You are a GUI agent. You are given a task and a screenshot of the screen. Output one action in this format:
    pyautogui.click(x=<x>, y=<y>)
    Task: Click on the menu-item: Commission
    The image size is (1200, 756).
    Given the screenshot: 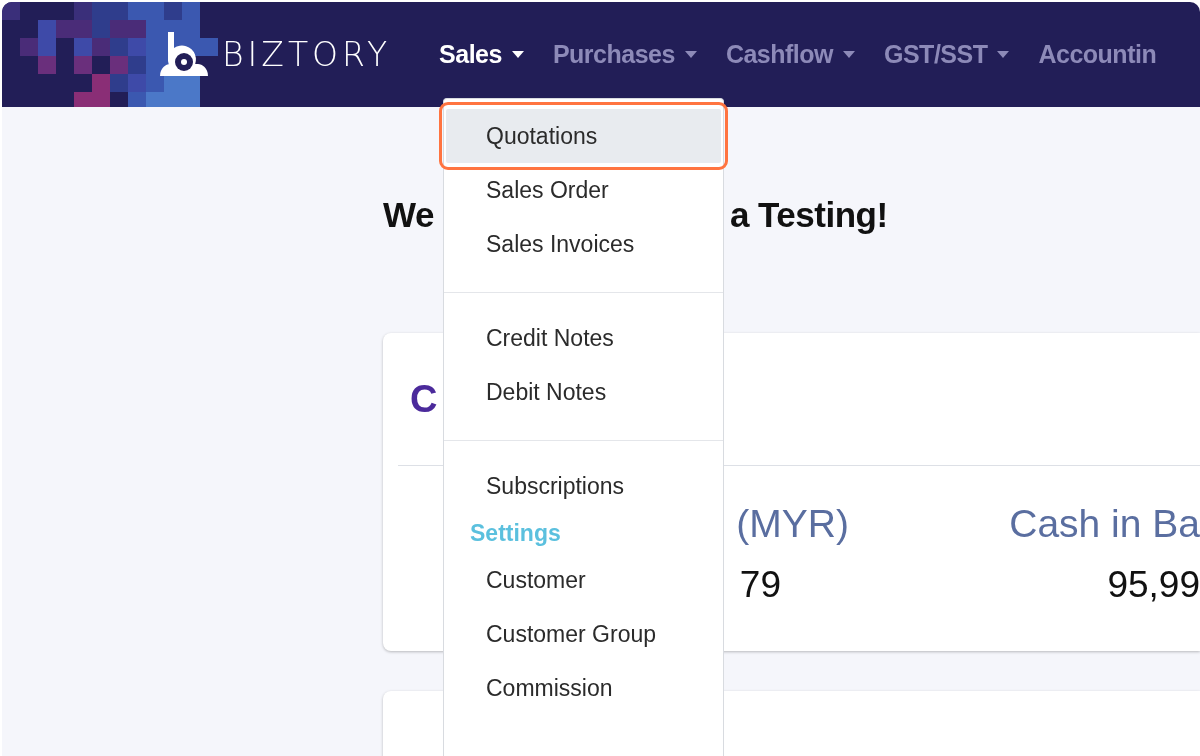 What is the action you would take?
    pyautogui.click(x=583, y=688)
    